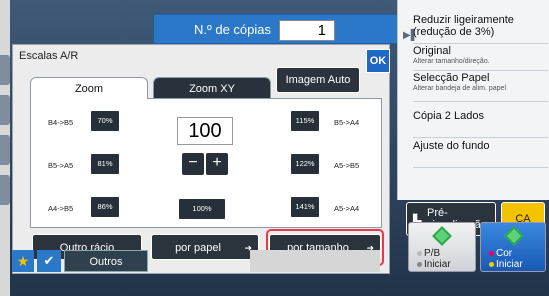 The width and height of the screenshot is (549, 296). Describe the element at coordinates (305, 207) in the screenshot. I see `preset-141-button: 141%` at that location.